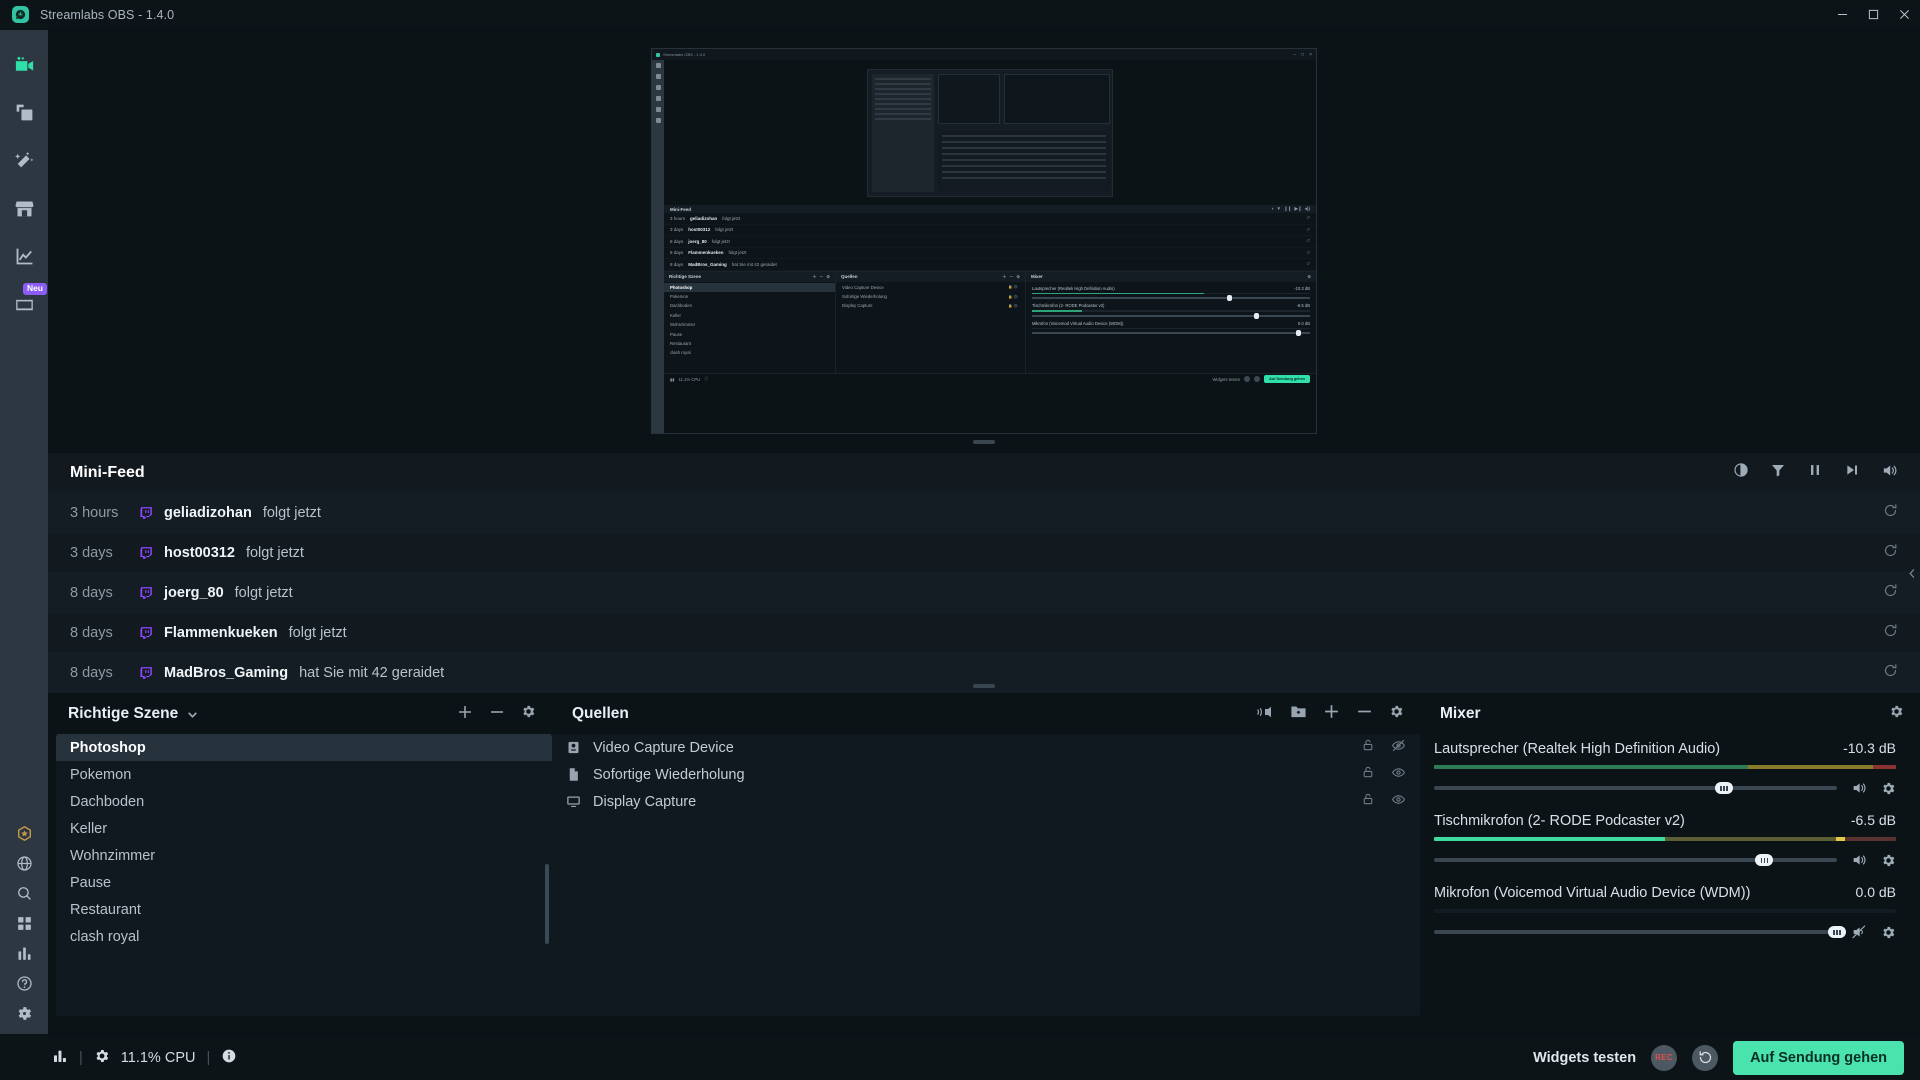 The height and width of the screenshot is (1080, 1920). What do you see at coordinates (304, 801) in the screenshot?
I see `scene-item-dachboden: Dachboden` at bounding box center [304, 801].